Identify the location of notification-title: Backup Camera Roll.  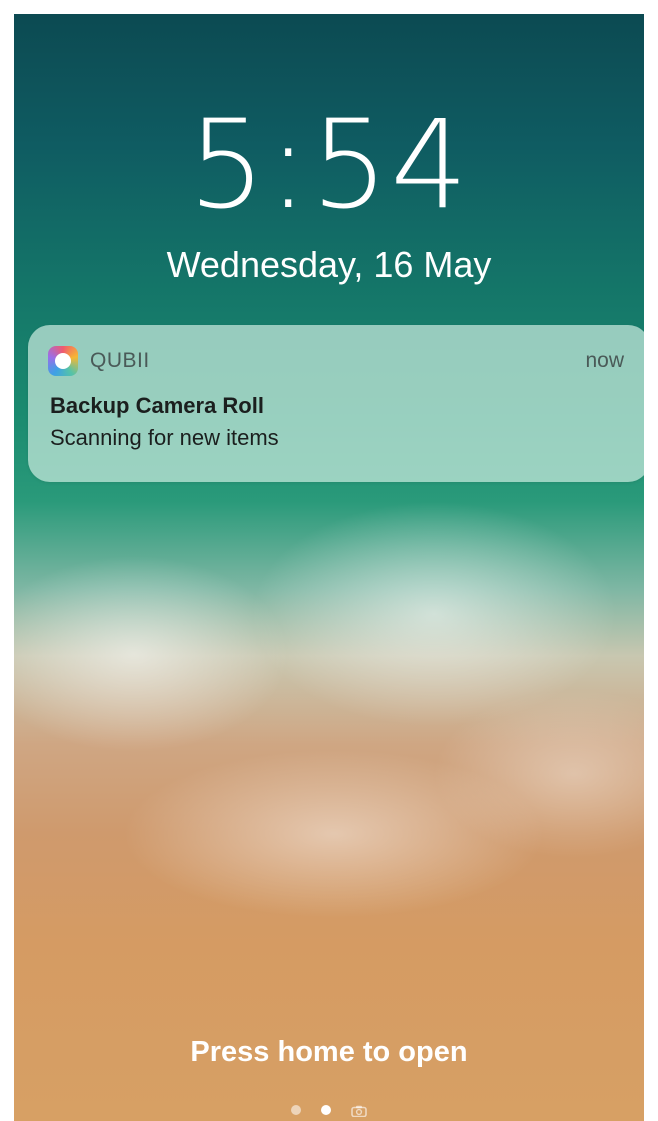
(157, 405).